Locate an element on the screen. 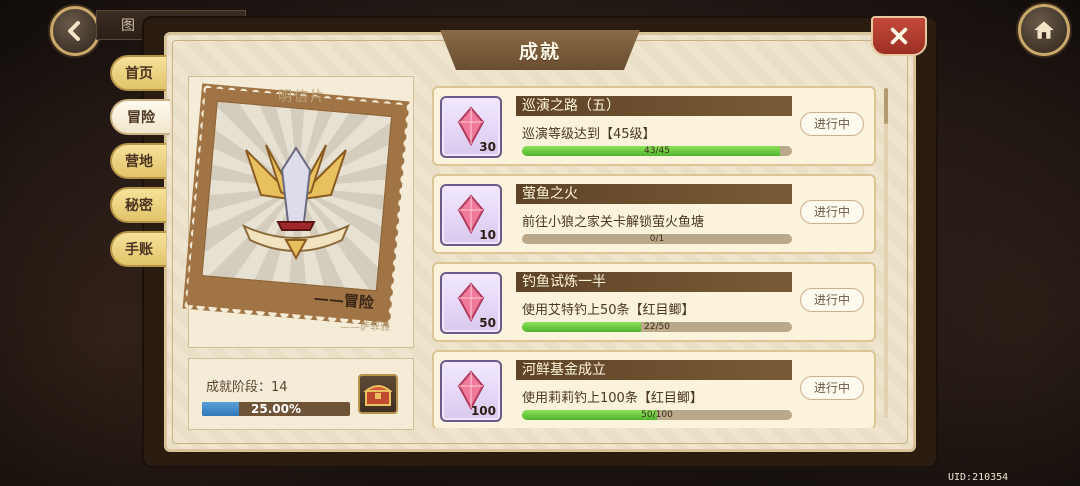 The image size is (1080, 486). reward-count: 100 is located at coordinates (483, 411).